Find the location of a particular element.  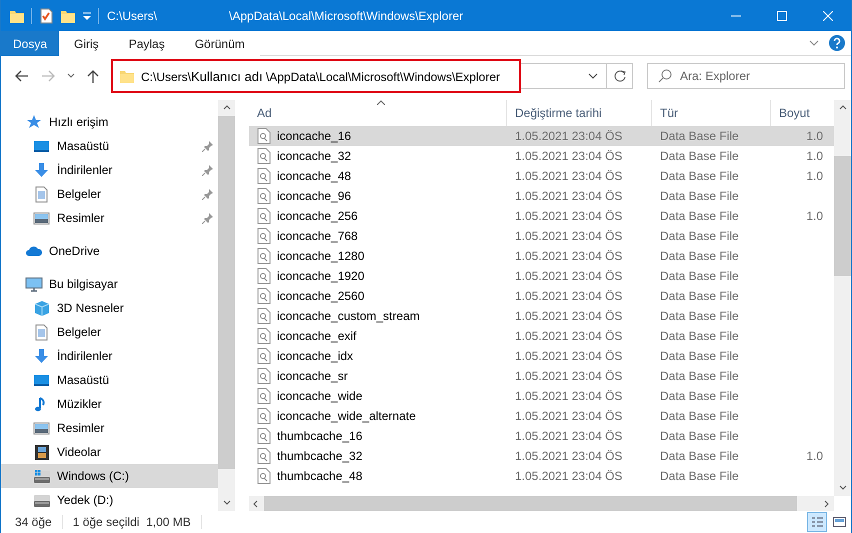

file-row: iconcache_idx 1.05.2021 23:04 ÖS Data Base File is located at coordinates (541, 356).